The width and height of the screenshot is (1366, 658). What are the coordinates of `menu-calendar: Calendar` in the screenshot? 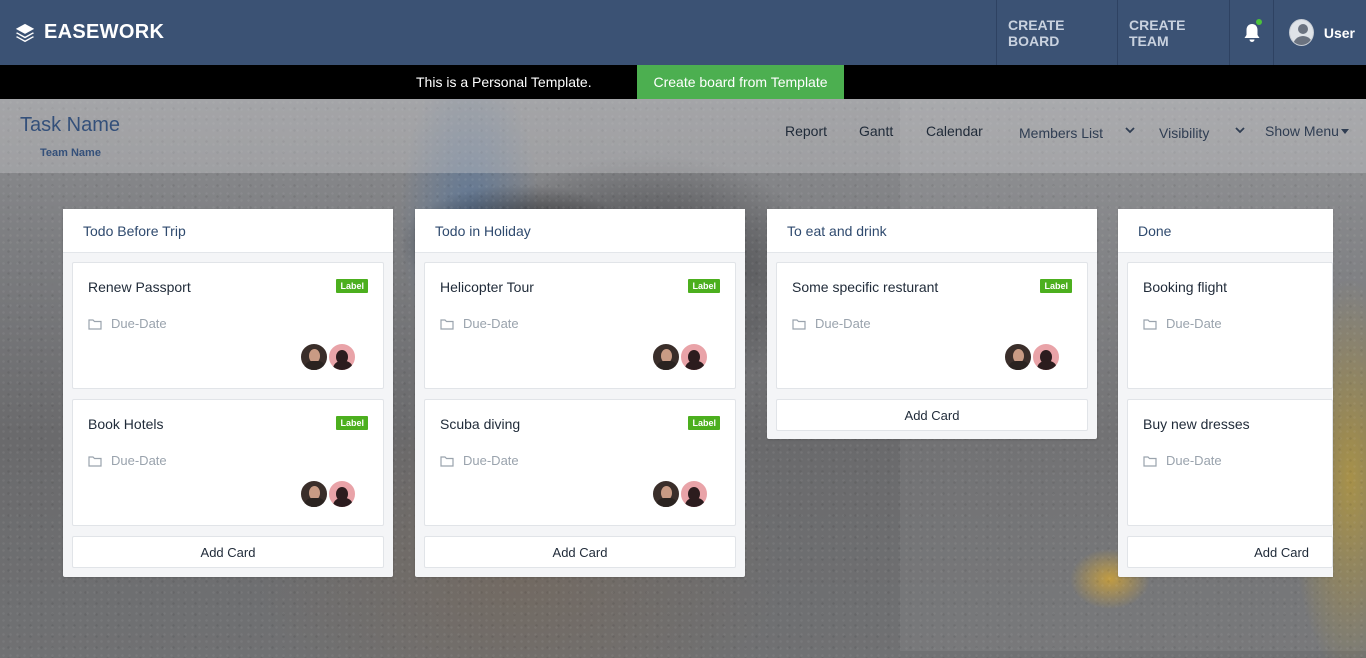 It's located at (954, 131).